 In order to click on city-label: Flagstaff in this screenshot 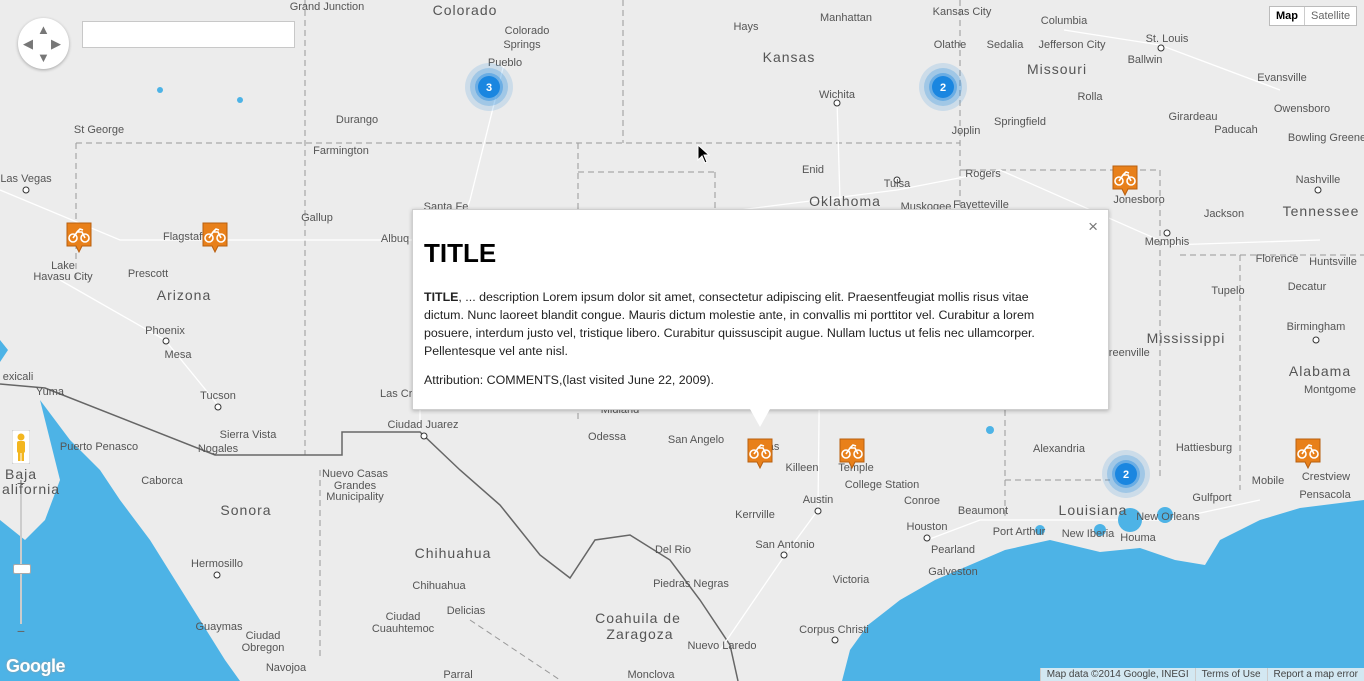, I will do `click(184, 237)`.